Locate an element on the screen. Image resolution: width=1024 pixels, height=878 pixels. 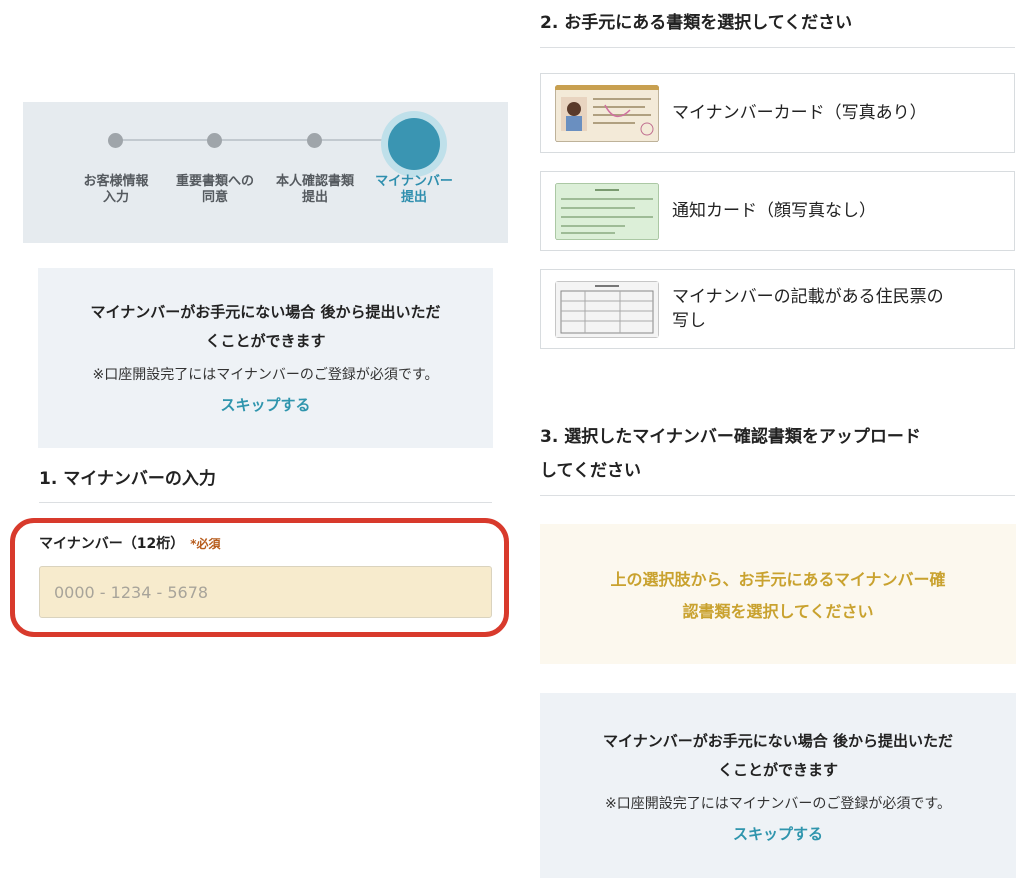
step-document-consent: 重要書類への 同意 is located at coordinates (215, 172).